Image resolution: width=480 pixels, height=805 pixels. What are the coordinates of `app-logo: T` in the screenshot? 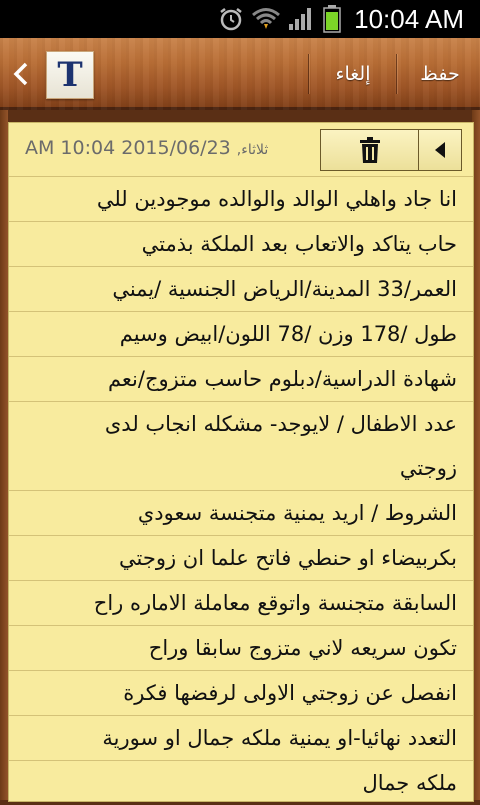 It's located at (70, 75).